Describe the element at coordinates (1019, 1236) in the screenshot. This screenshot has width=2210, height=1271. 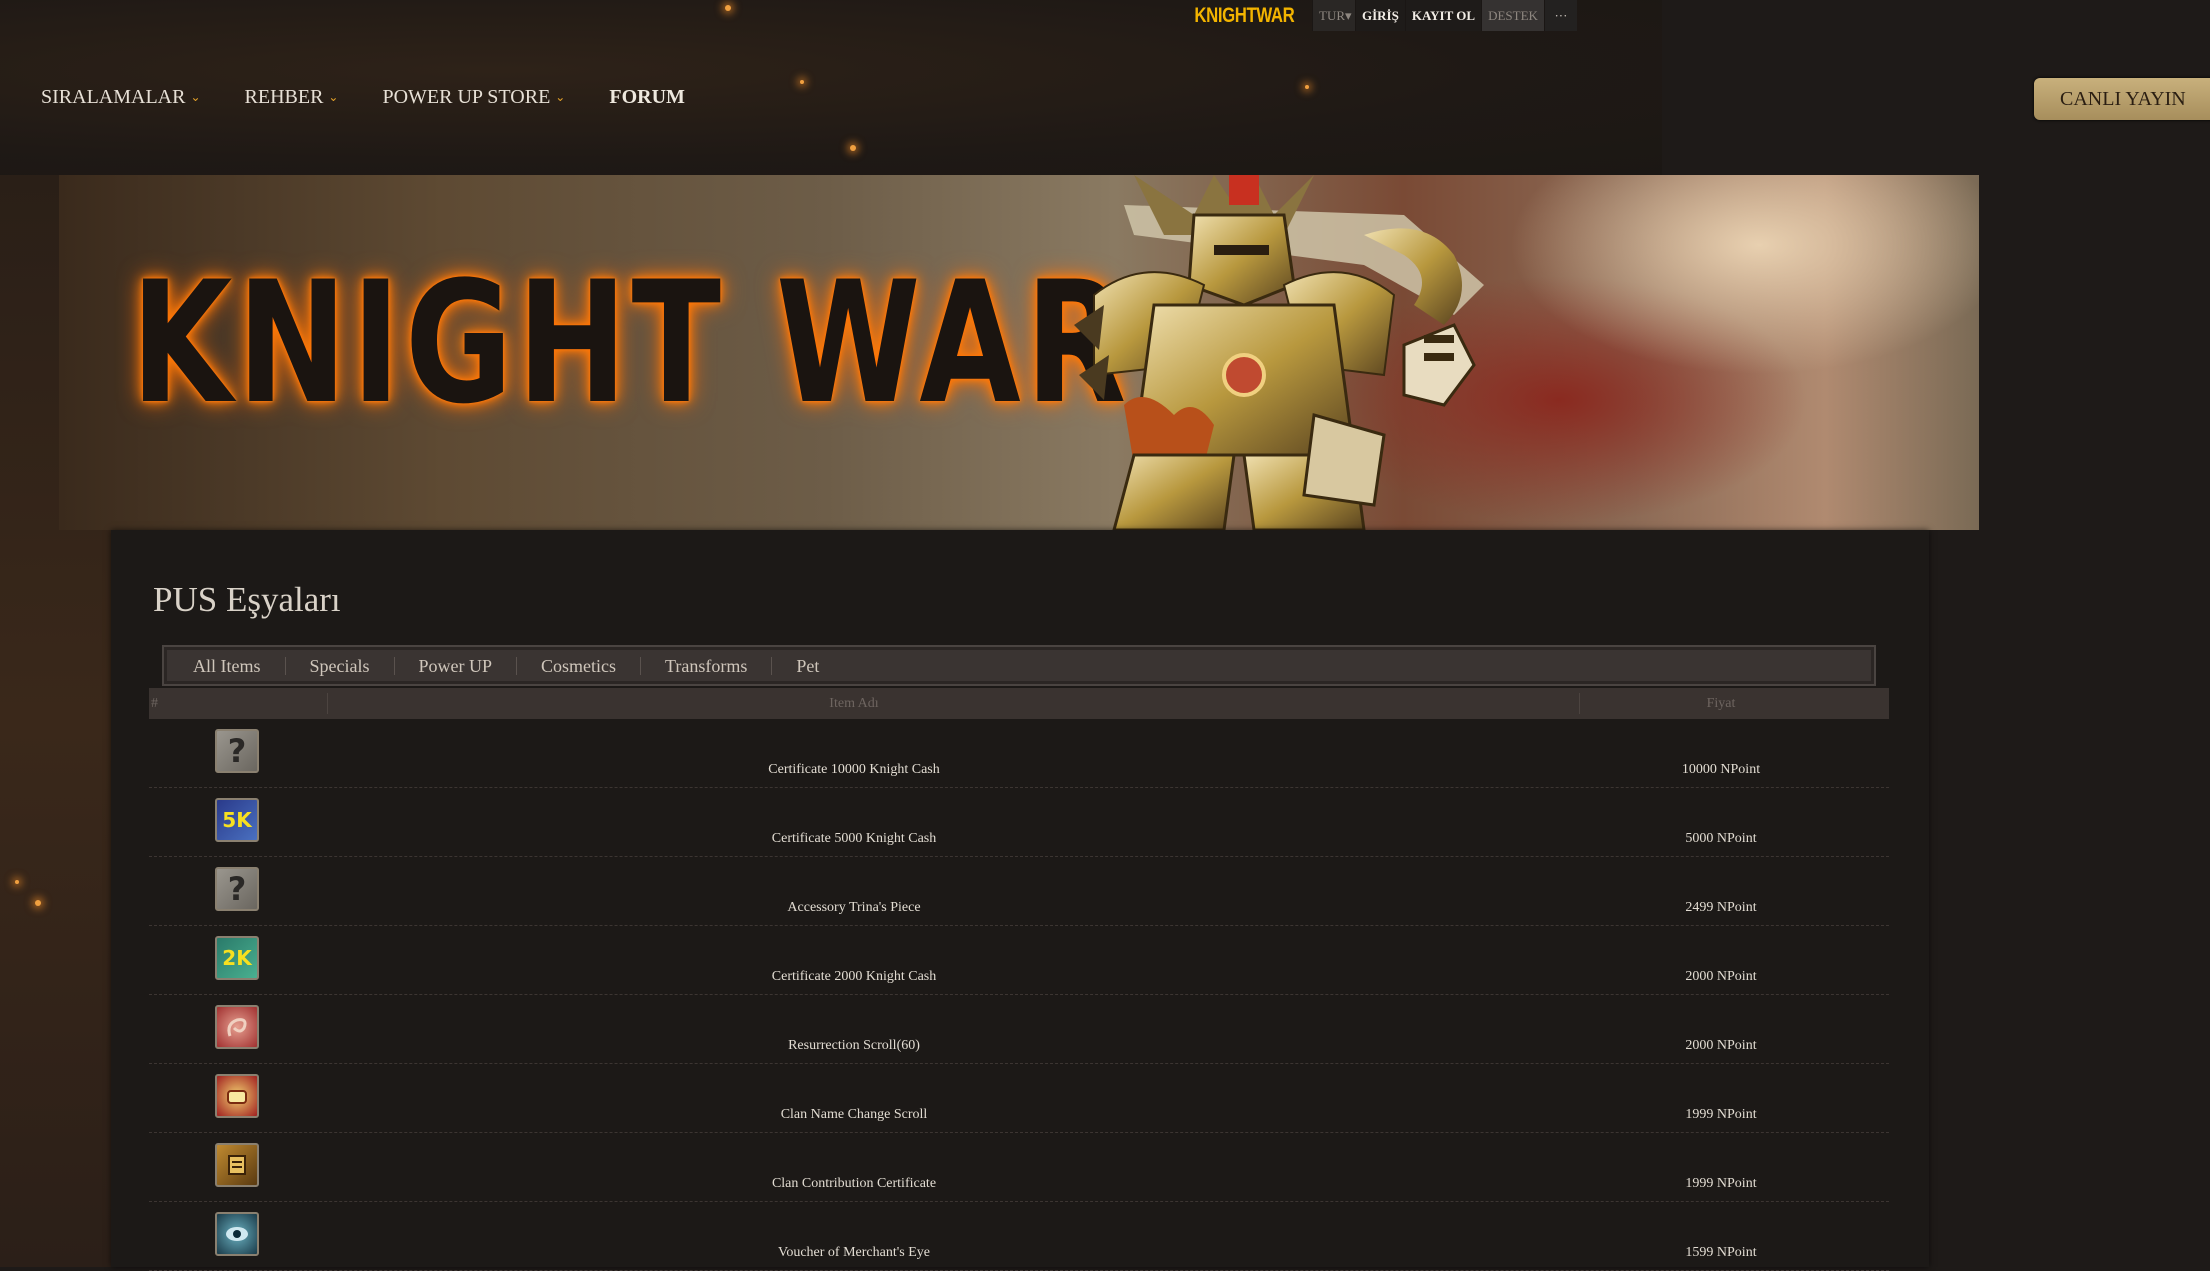
I see `table-row: Voucher of Merchant's Eye 1599 NPoint` at that location.